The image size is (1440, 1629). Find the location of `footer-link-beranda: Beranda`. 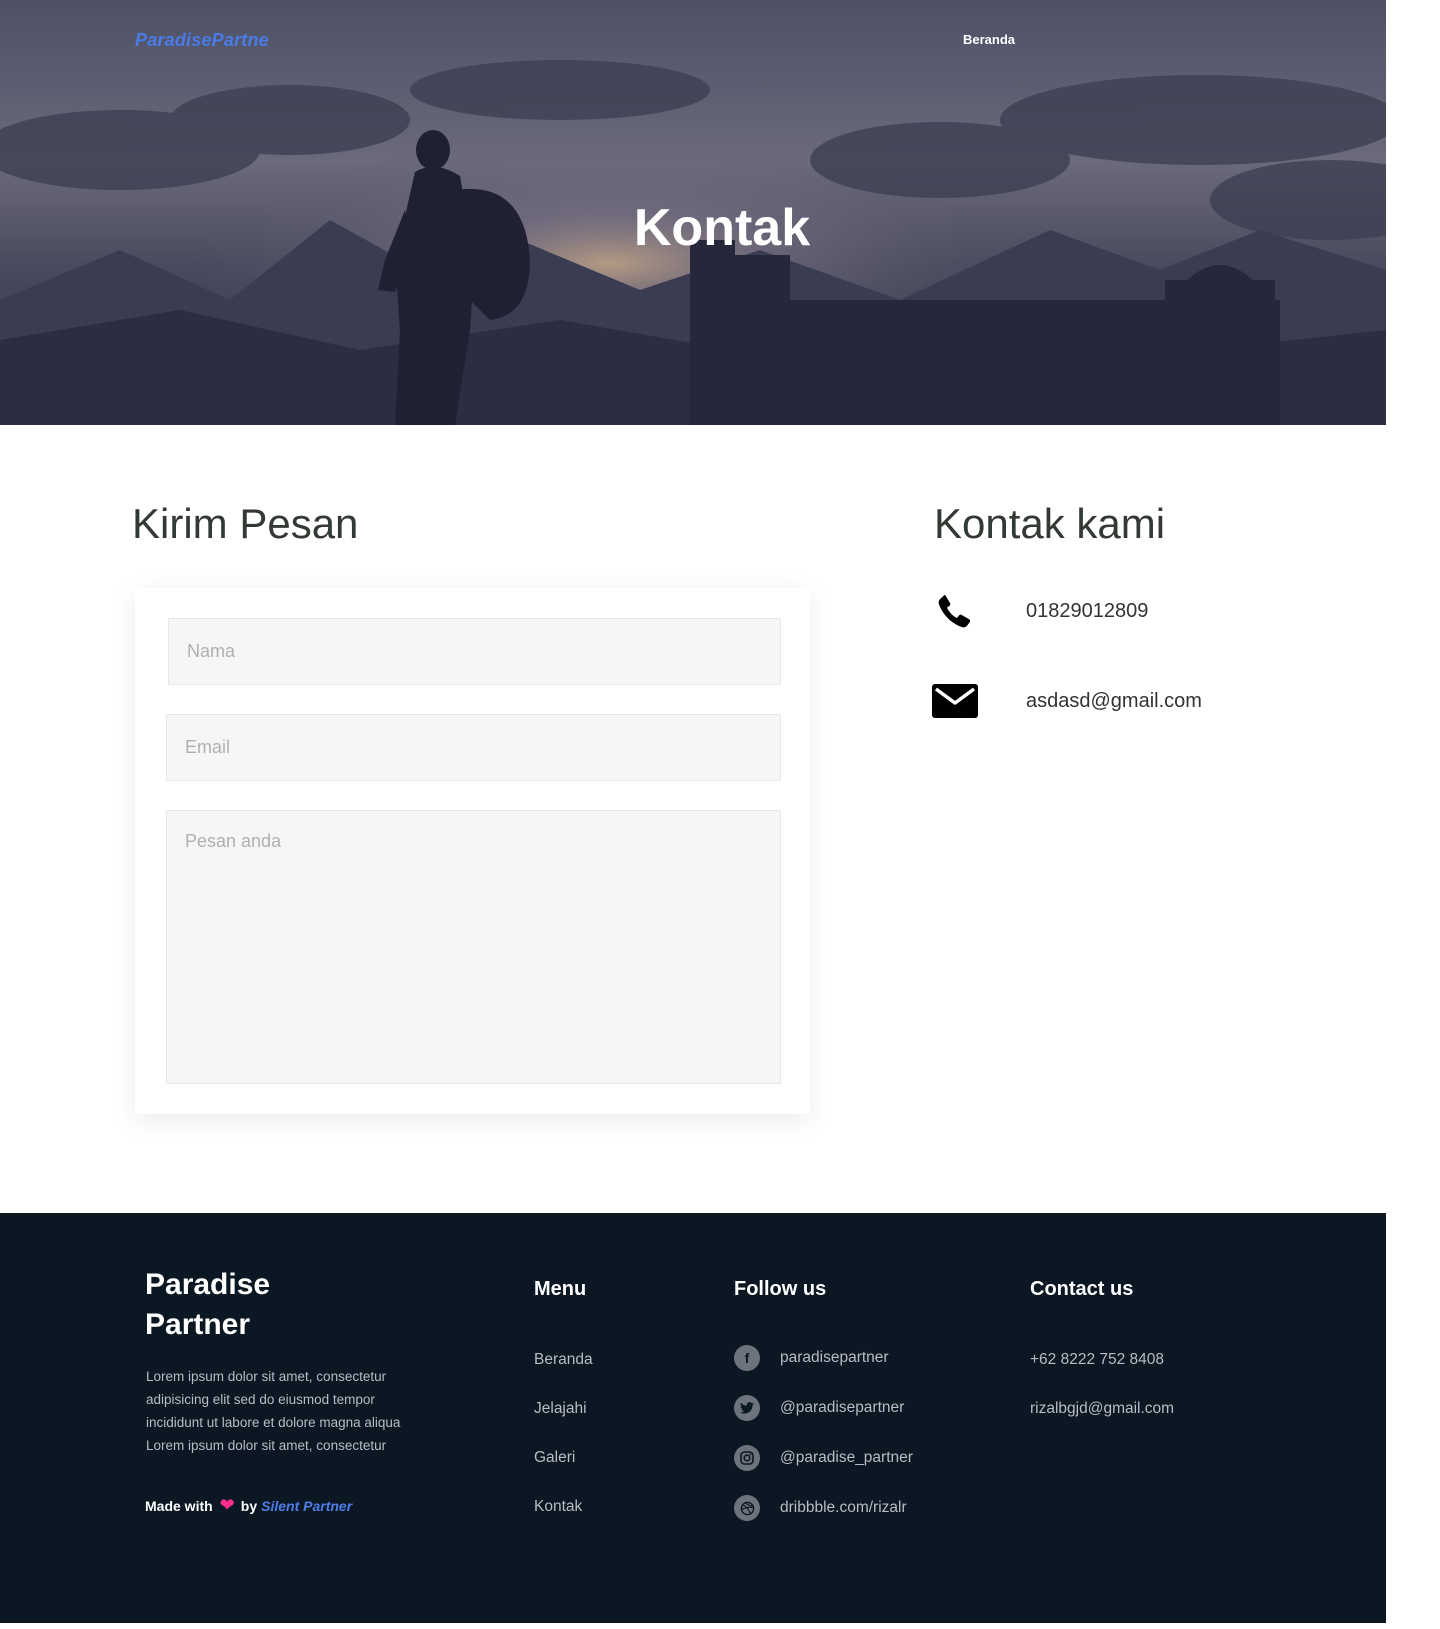

footer-link-beranda: Beranda is located at coordinates (563, 1360).